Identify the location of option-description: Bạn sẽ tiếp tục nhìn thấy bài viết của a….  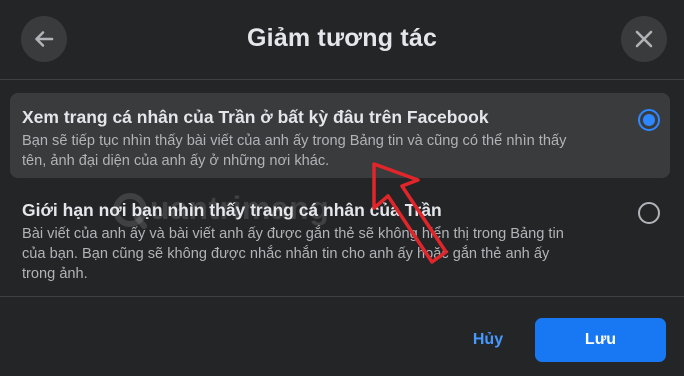
(316, 151).